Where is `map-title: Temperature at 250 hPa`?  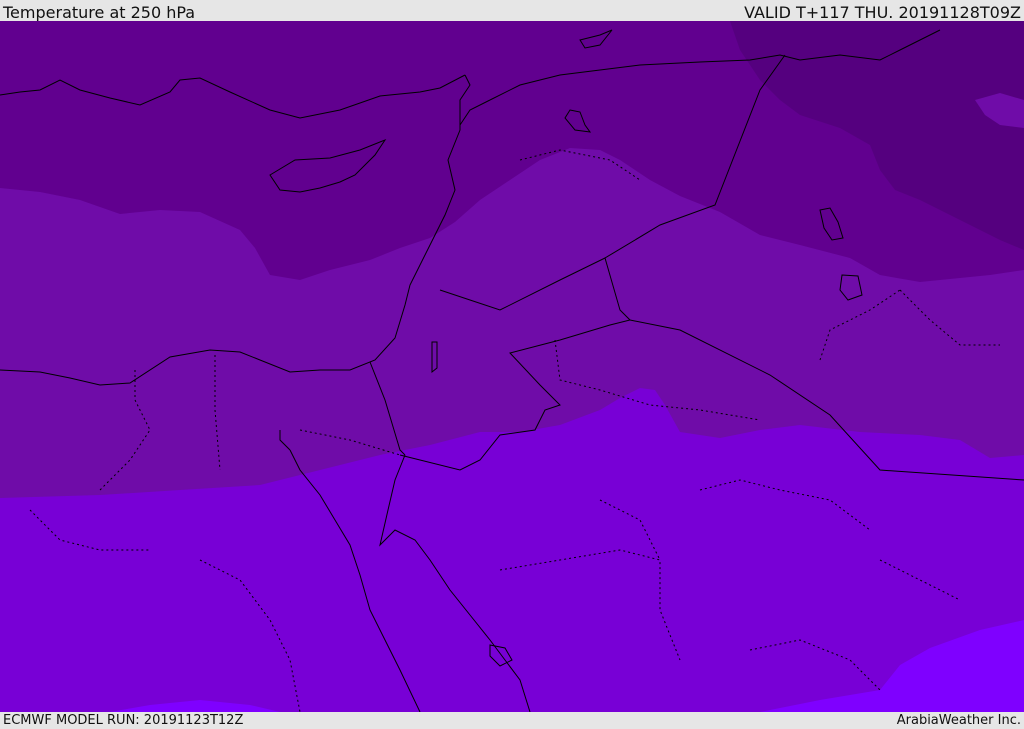
map-title: Temperature at 250 hPa is located at coordinates (99, 12).